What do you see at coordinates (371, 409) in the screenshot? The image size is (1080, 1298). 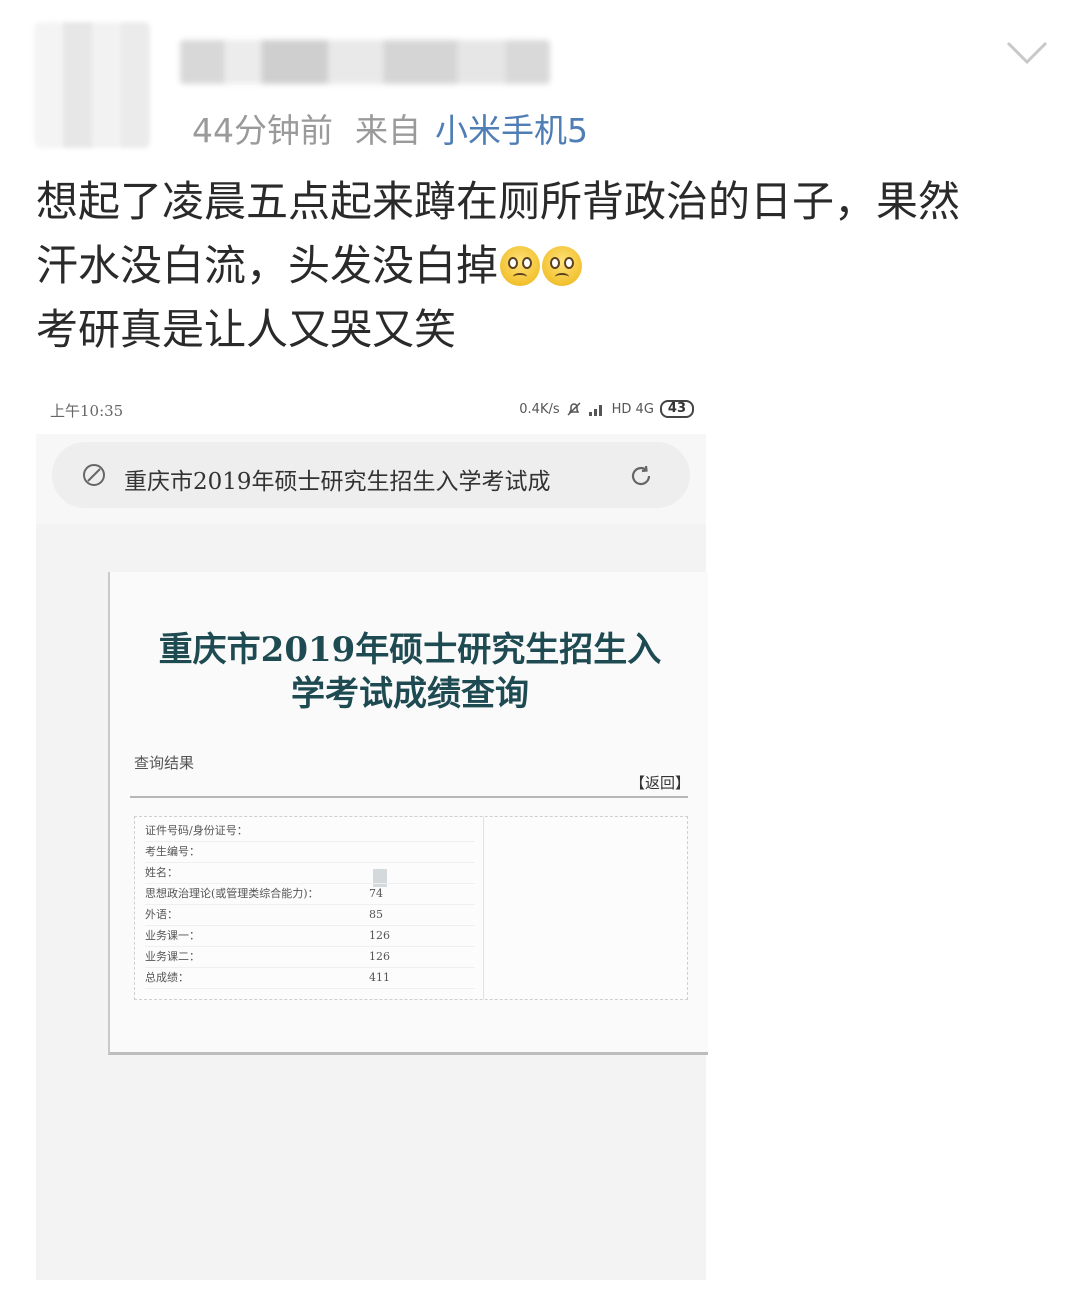 I see `embedded-status-bar: 上午10:35 0.4K/s HD 4G 43` at bounding box center [371, 409].